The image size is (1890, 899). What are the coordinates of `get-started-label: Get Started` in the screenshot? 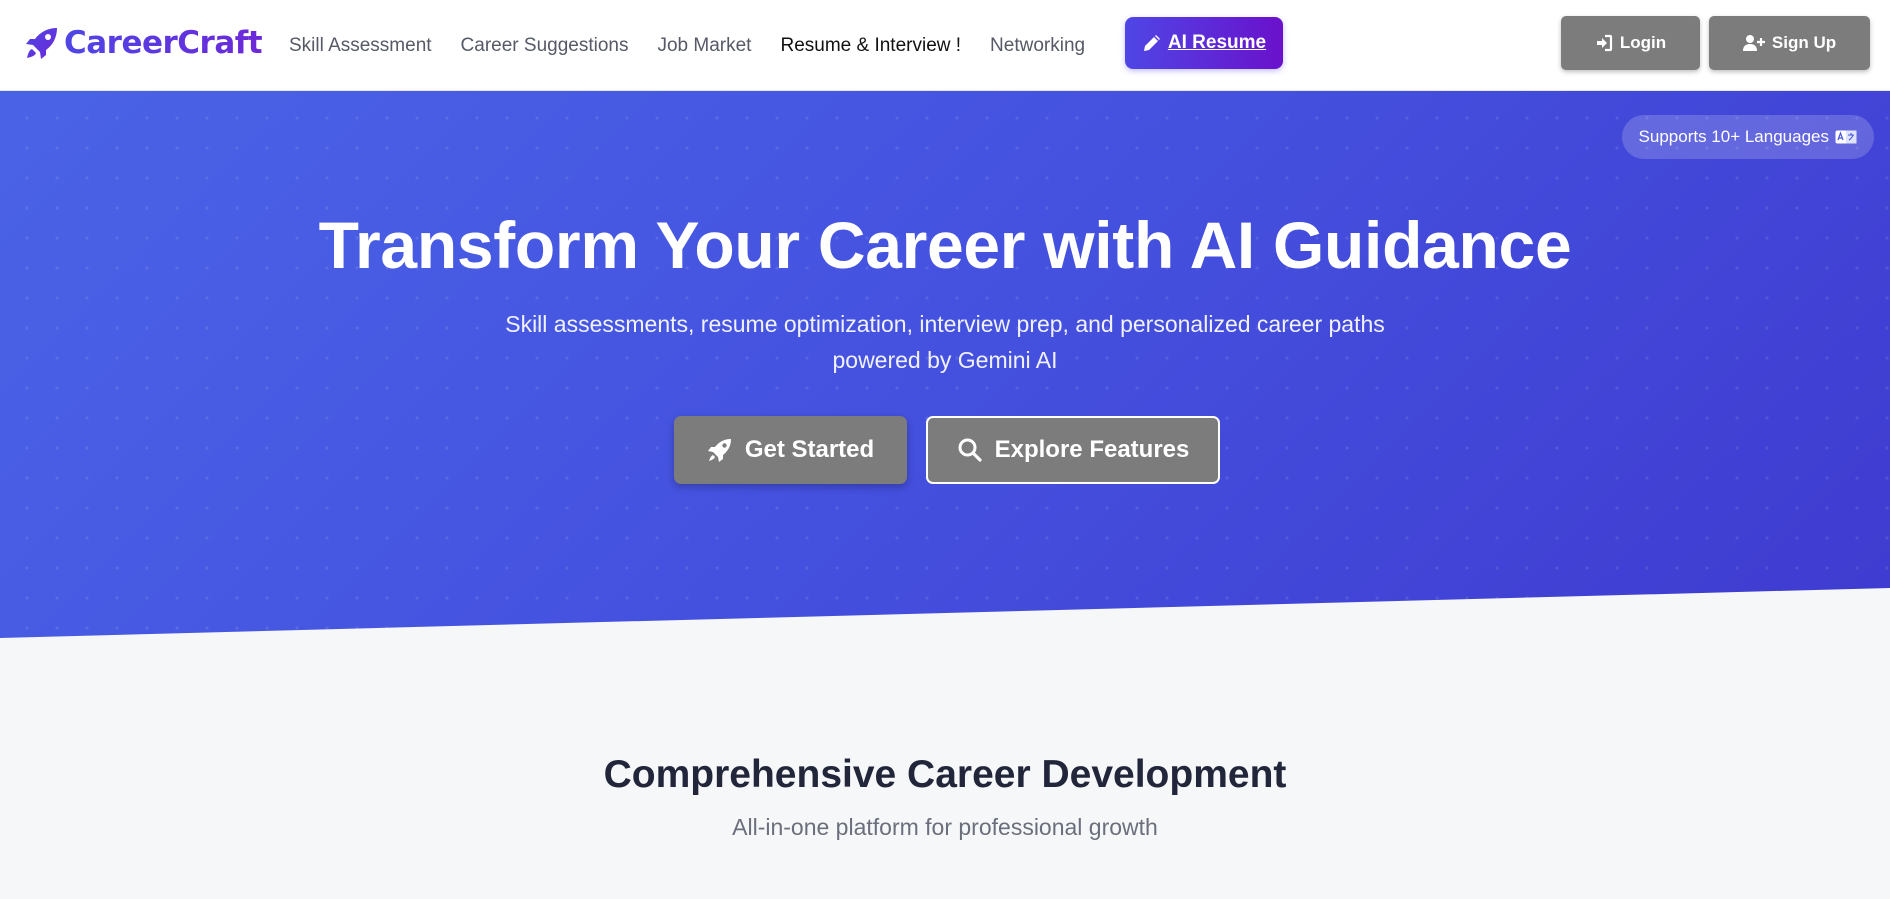 It's located at (809, 449).